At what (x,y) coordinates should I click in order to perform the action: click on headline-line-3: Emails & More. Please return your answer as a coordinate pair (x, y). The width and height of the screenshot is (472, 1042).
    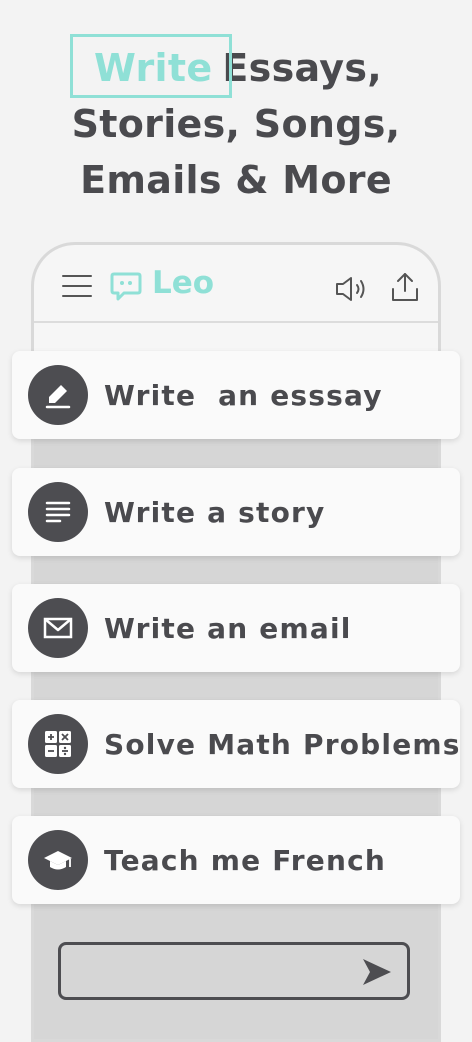
    Looking at the image, I should click on (236, 180).